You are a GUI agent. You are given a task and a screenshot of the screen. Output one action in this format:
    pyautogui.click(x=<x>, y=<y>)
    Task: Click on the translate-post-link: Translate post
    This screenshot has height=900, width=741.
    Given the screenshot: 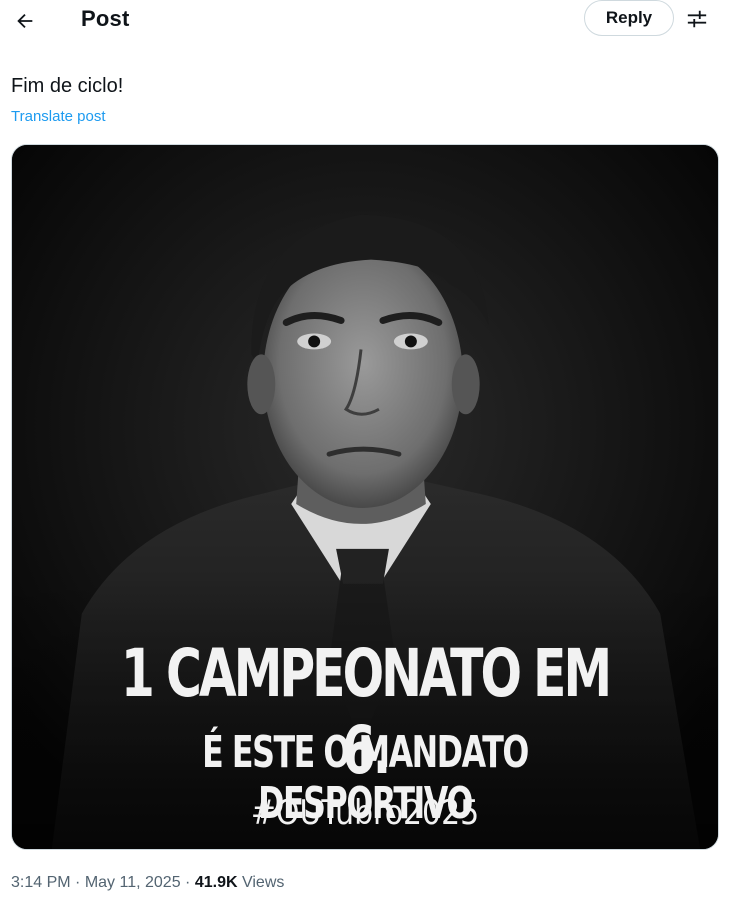 What is the action you would take?
    pyautogui.click(x=58, y=116)
    